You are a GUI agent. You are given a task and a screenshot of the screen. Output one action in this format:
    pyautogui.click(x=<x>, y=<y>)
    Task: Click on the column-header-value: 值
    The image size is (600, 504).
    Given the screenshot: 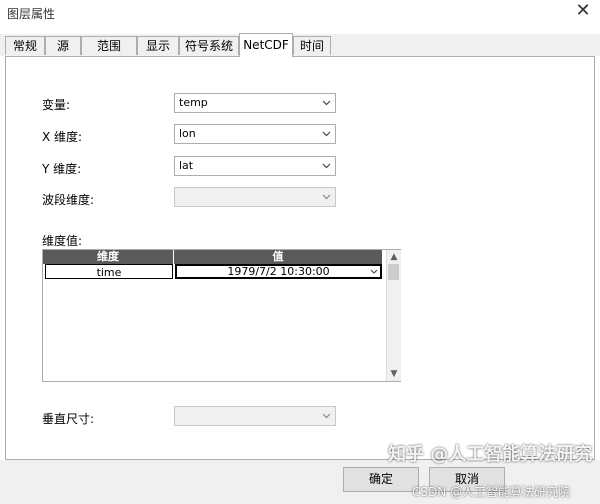 What is the action you would take?
    pyautogui.click(x=278, y=257)
    